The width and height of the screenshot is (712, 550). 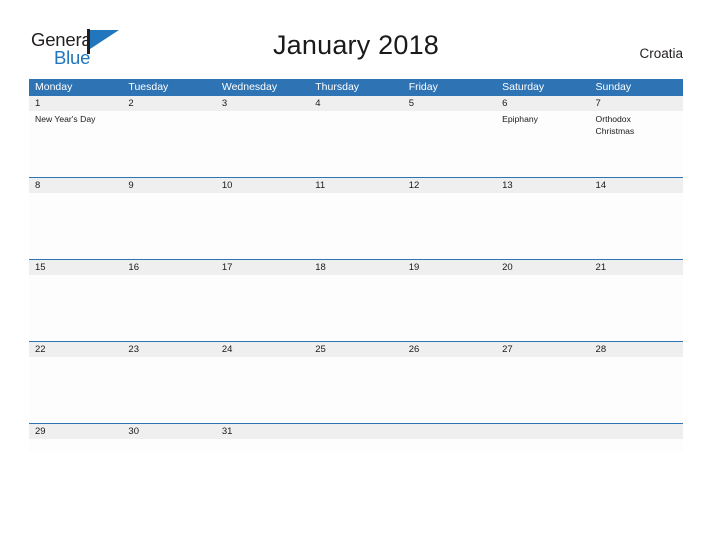 I want to click on event-label: Christmas, so click(x=615, y=130).